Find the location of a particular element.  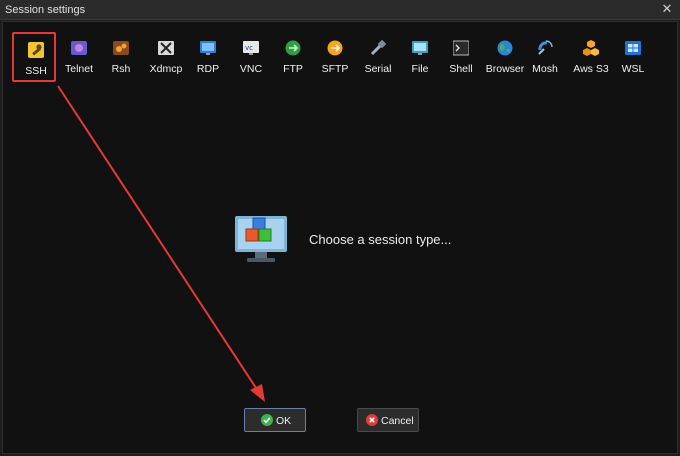

serial-icon is located at coordinates (378, 48).